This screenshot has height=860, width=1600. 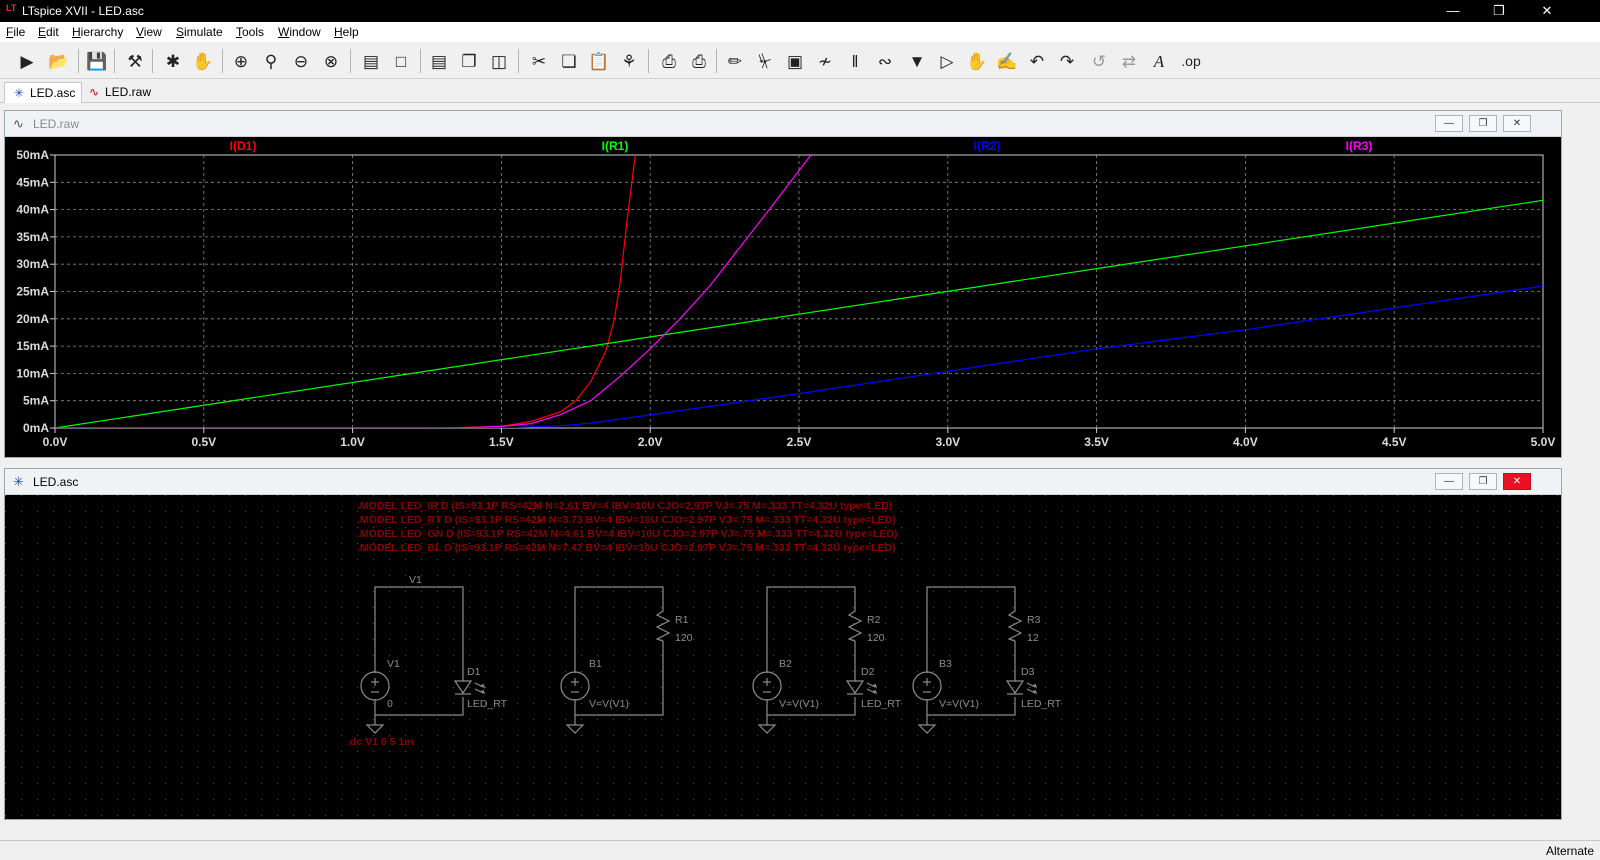 I want to click on menu-hierarchy: Hierarchy, so click(x=97, y=32).